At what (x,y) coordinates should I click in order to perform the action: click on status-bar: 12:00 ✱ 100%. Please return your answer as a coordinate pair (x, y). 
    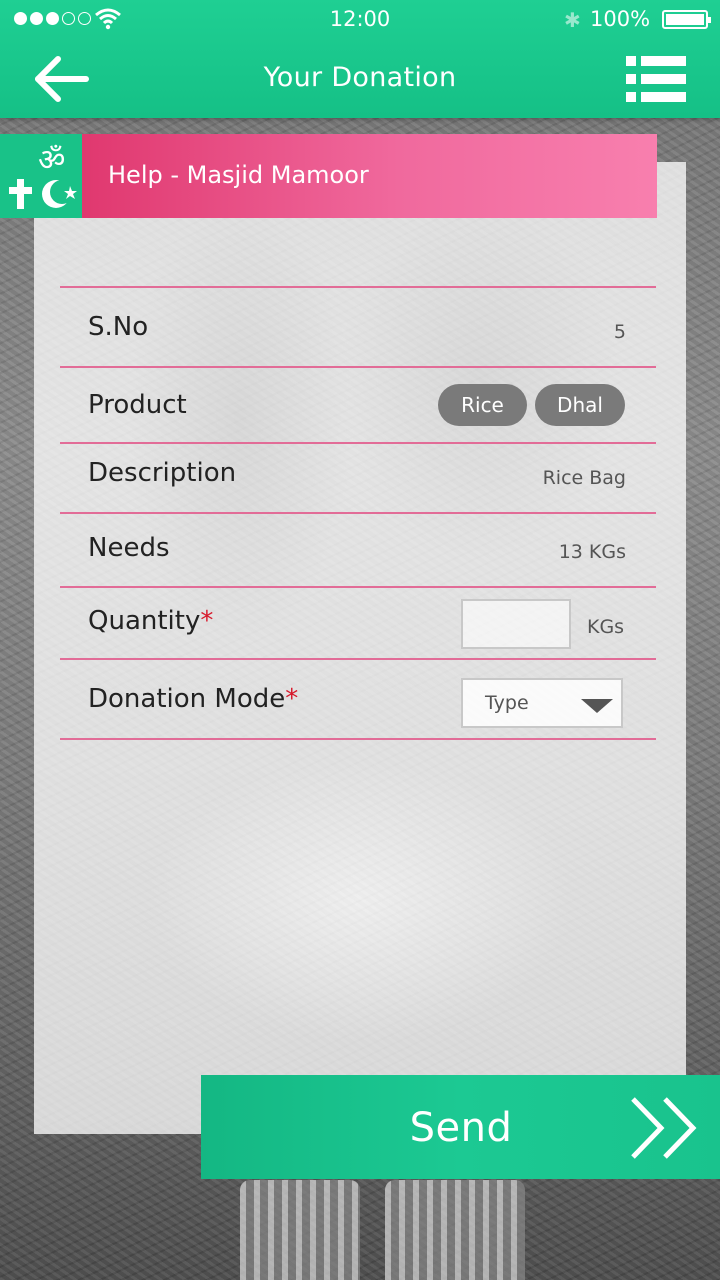
    Looking at the image, I should click on (360, 20).